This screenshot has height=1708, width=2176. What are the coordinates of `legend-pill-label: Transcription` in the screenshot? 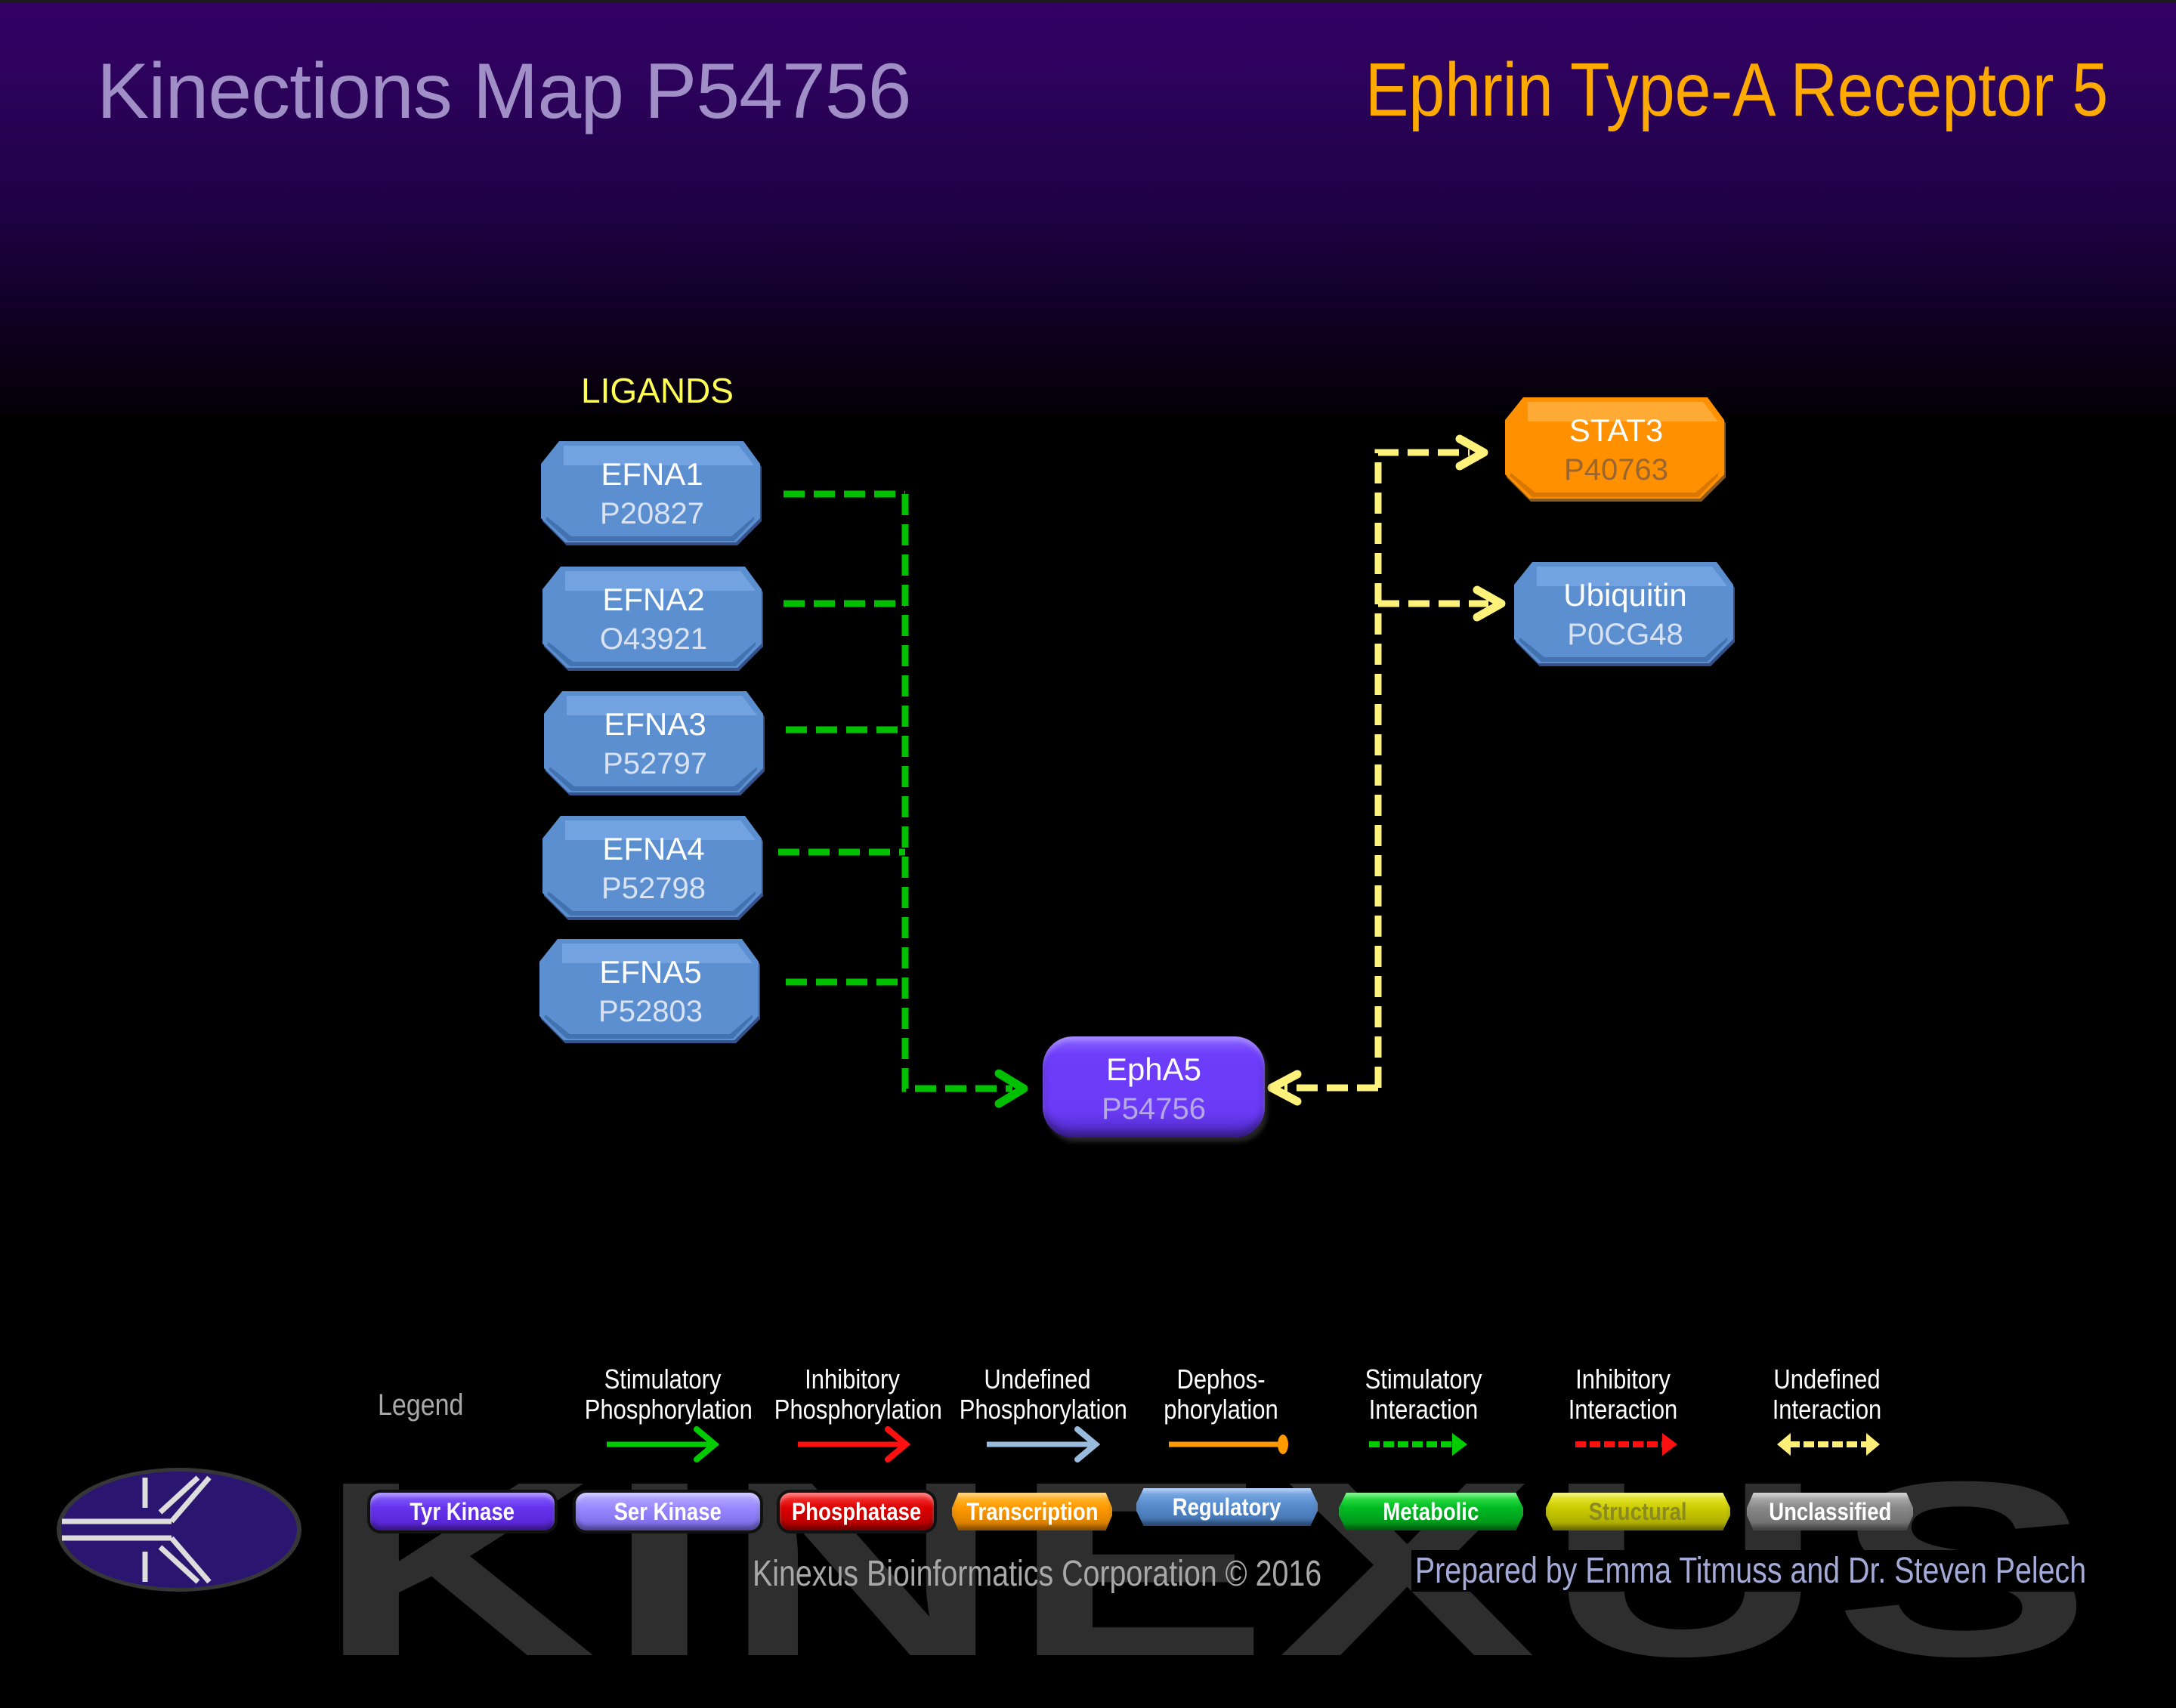 It's located at (1032, 1511).